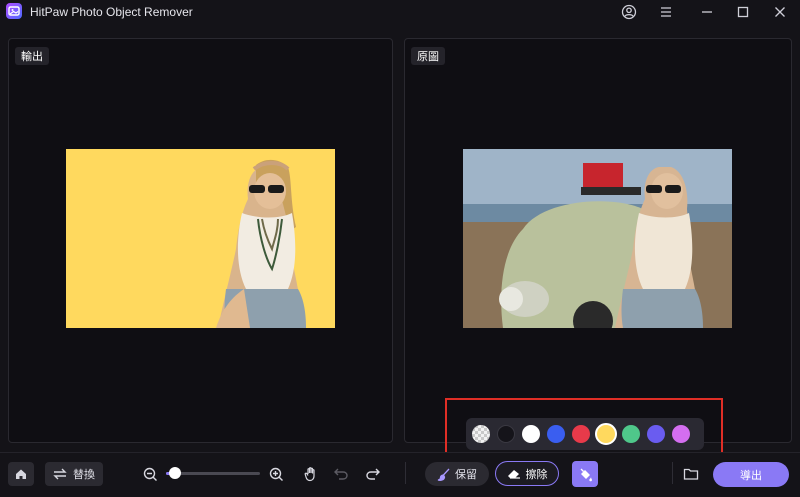 This screenshot has height=497, width=800. I want to click on export-label: 導出, so click(751, 475).